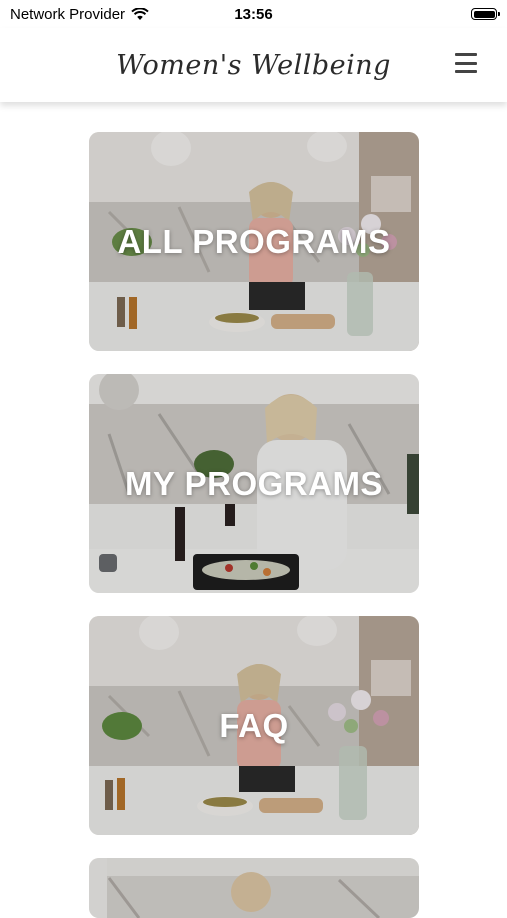  I want to click on app-logo: Women's Wellbeing, so click(253, 65).